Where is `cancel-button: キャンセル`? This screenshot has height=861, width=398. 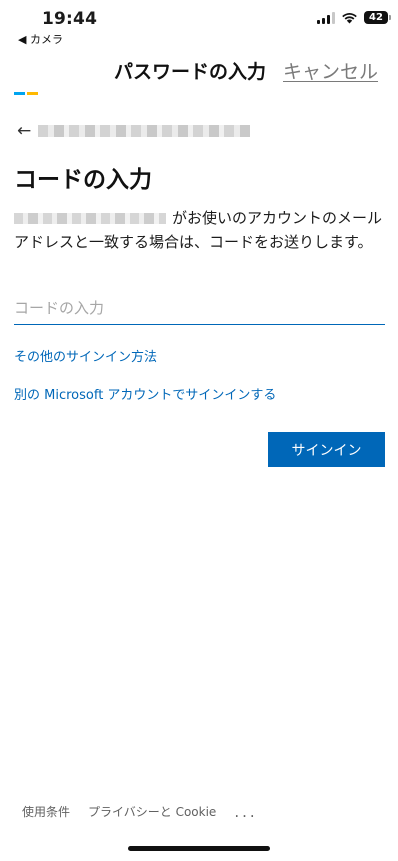 cancel-button: キャンセル is located at coordinates (330, 70).